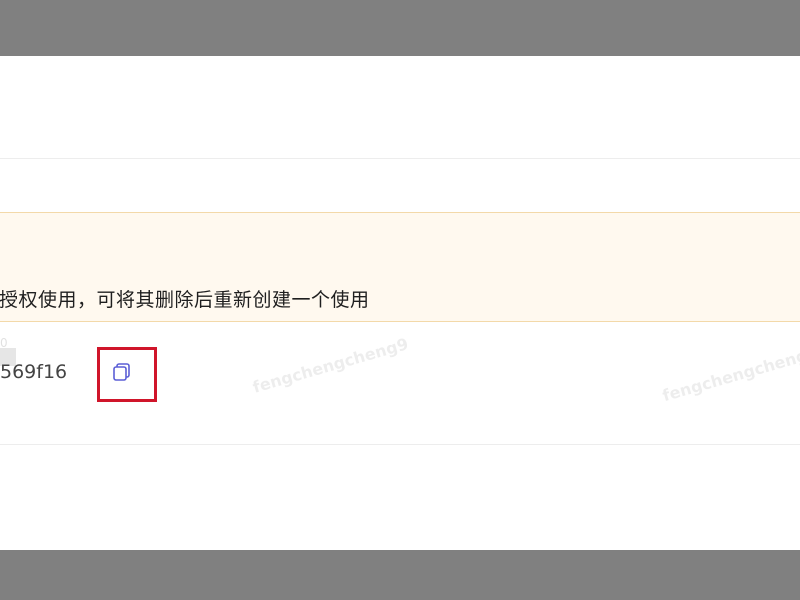  What do you see at coordinates (122, 372) in the screenshot?
I see `copy-icon` at bounding box center [122, 372].